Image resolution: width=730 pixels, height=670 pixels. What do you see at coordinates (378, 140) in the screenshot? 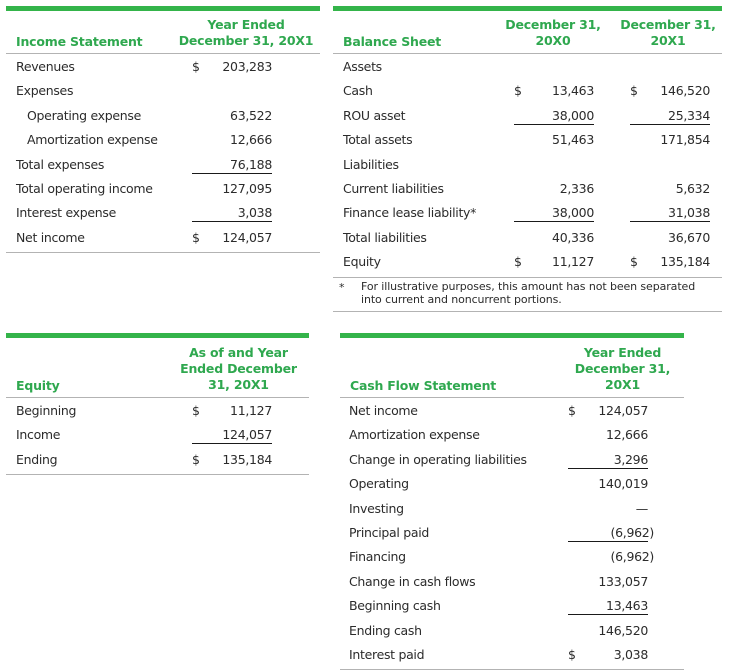
I see `row-label: Total assets` at bounding box center [378, 140].